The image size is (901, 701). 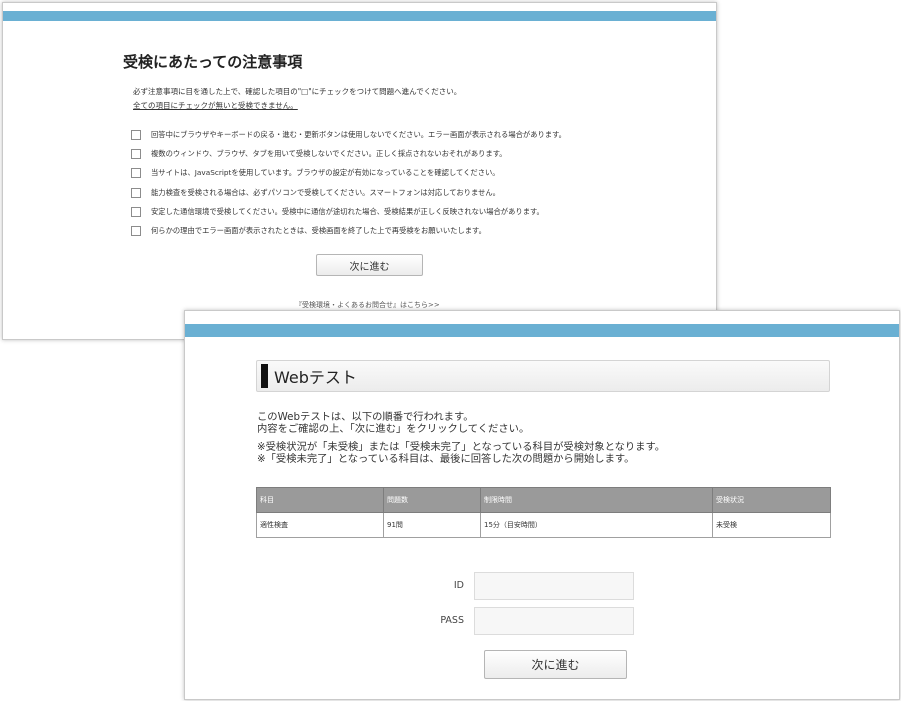 I want to click on desc-line1: このWebテストは、以下の順番で行われます。, so click(x=365, y=417).